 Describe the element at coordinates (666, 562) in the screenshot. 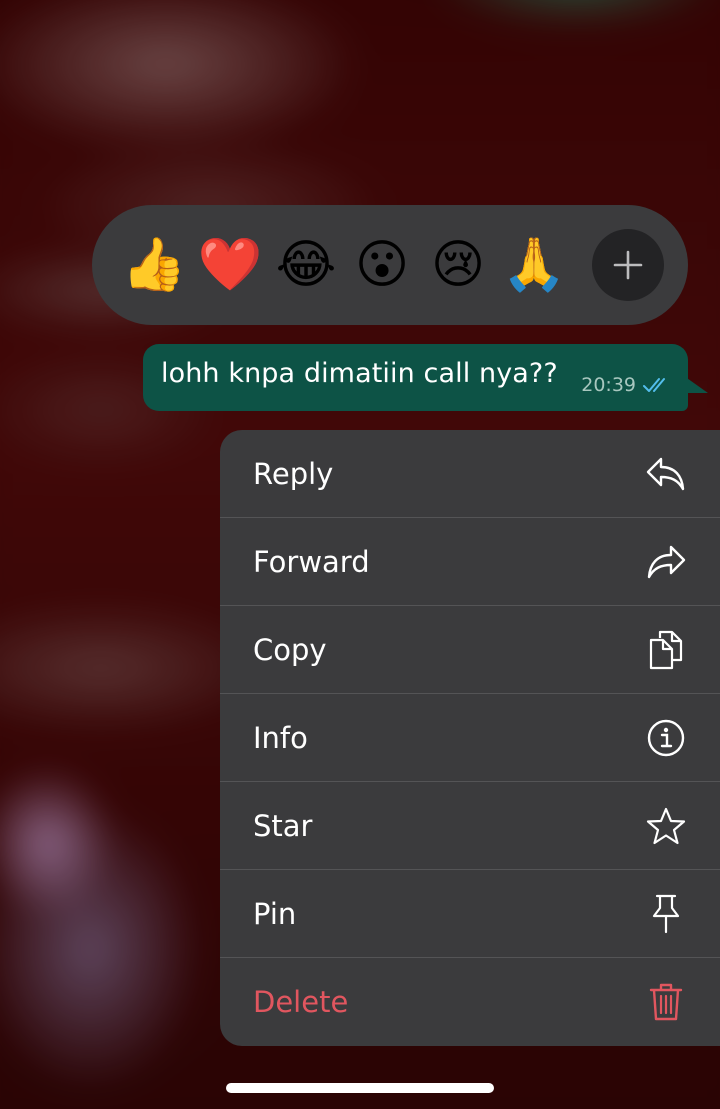

I see `forward-icon` at that location.